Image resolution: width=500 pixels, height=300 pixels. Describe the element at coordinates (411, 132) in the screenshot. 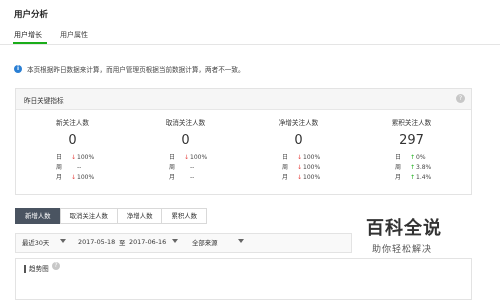

I see `metric-total-follows: 累积关注人数 297` at that location.